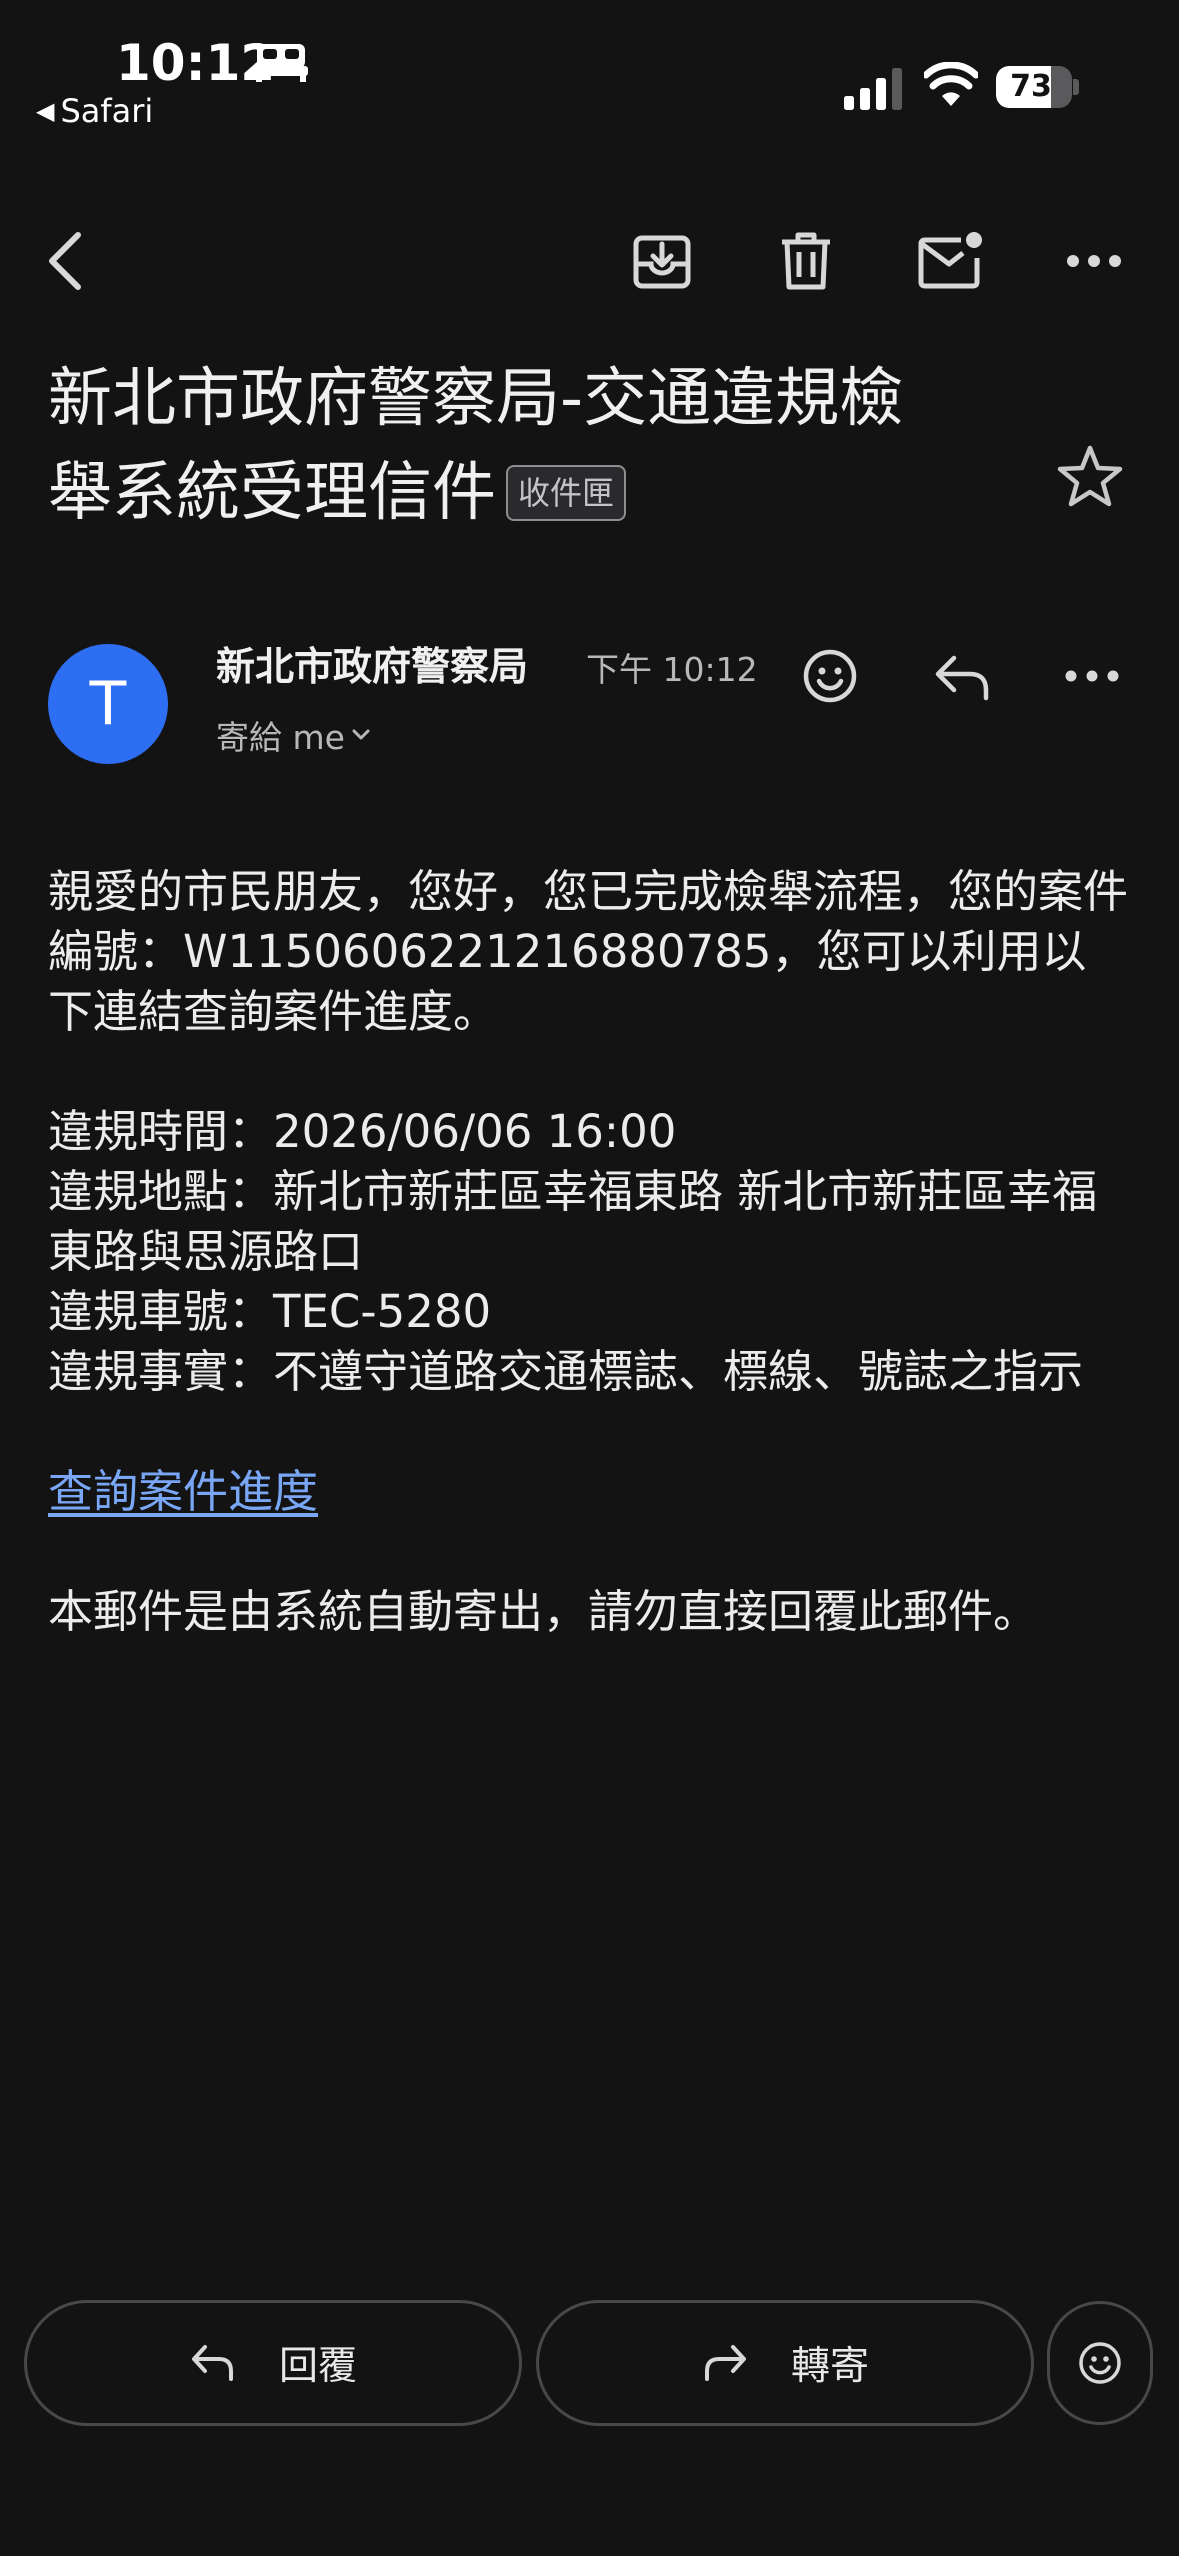 This screenshot has height=2556, width=1179. I want to click on react-emoji-button, so click(1100, 2363).